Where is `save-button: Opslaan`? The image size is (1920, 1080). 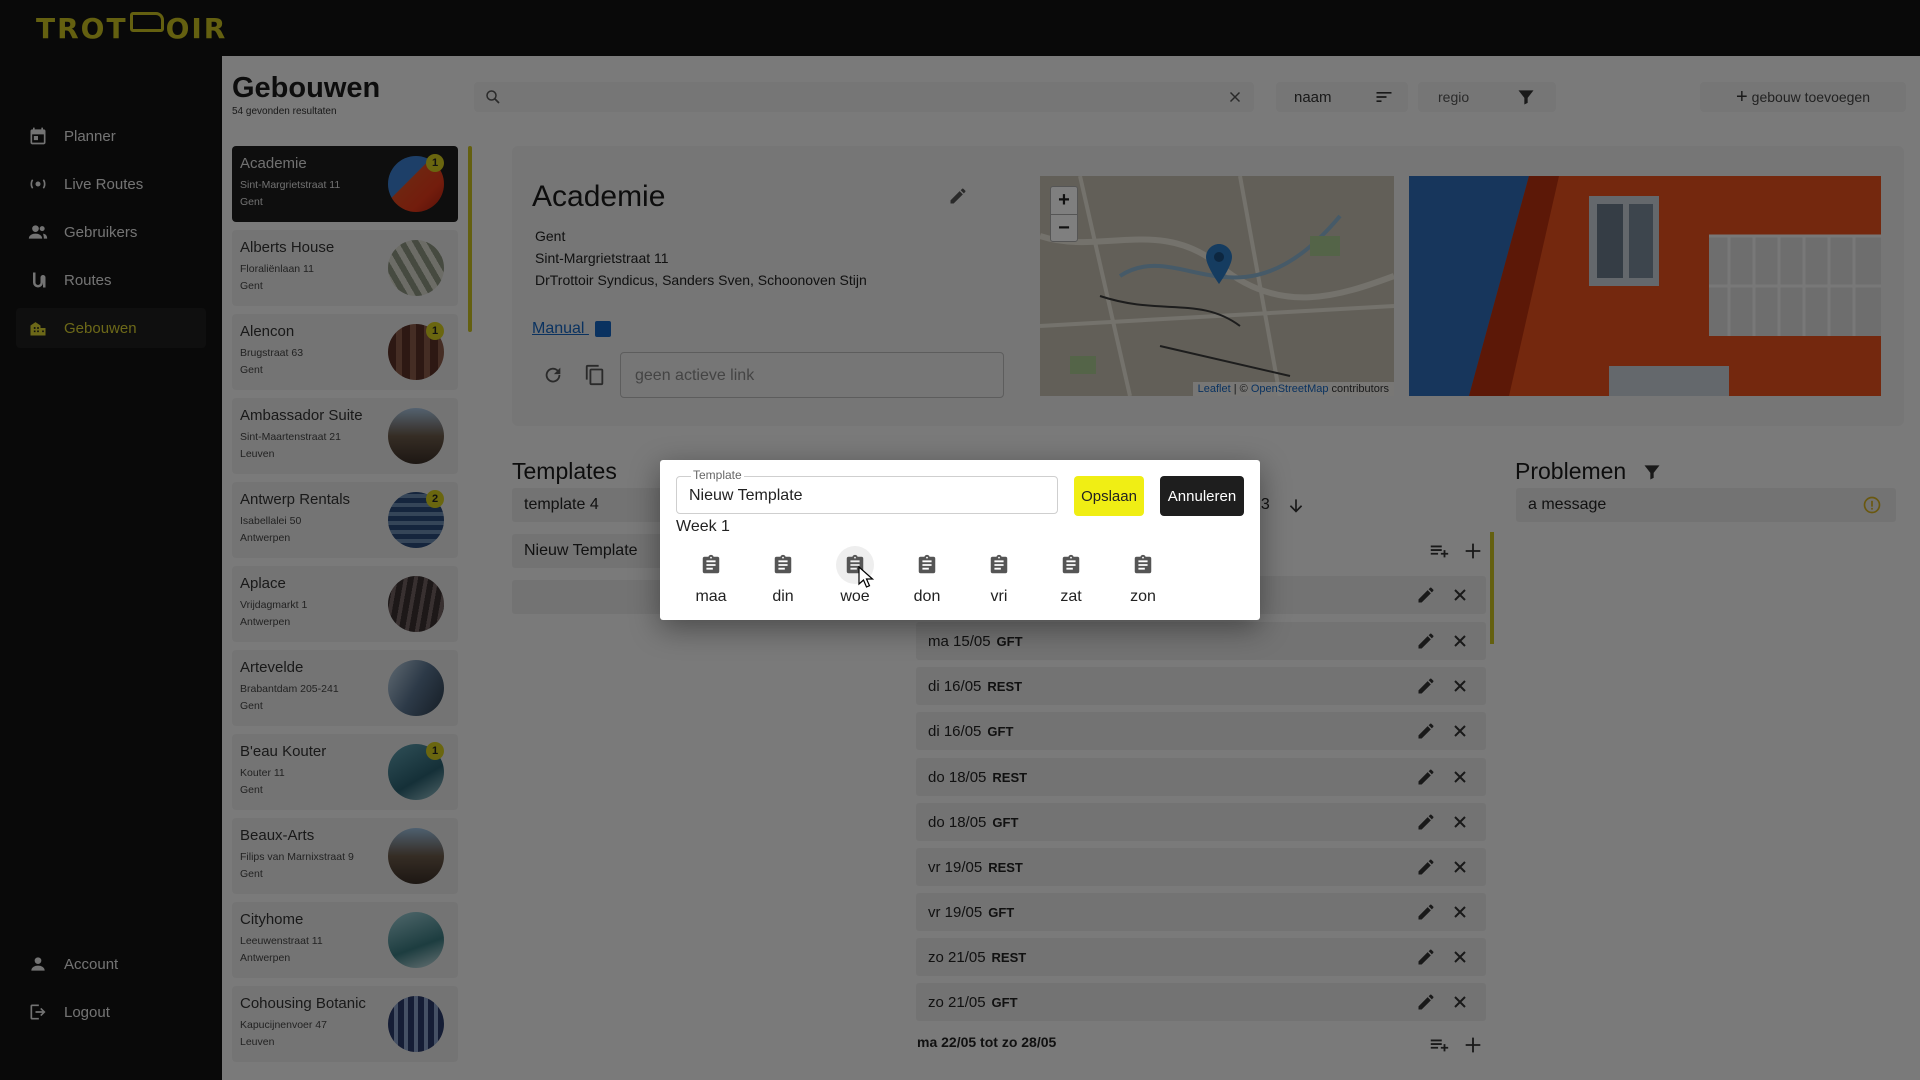
save-button: Opslaan is located at coordinates (1109, 496).